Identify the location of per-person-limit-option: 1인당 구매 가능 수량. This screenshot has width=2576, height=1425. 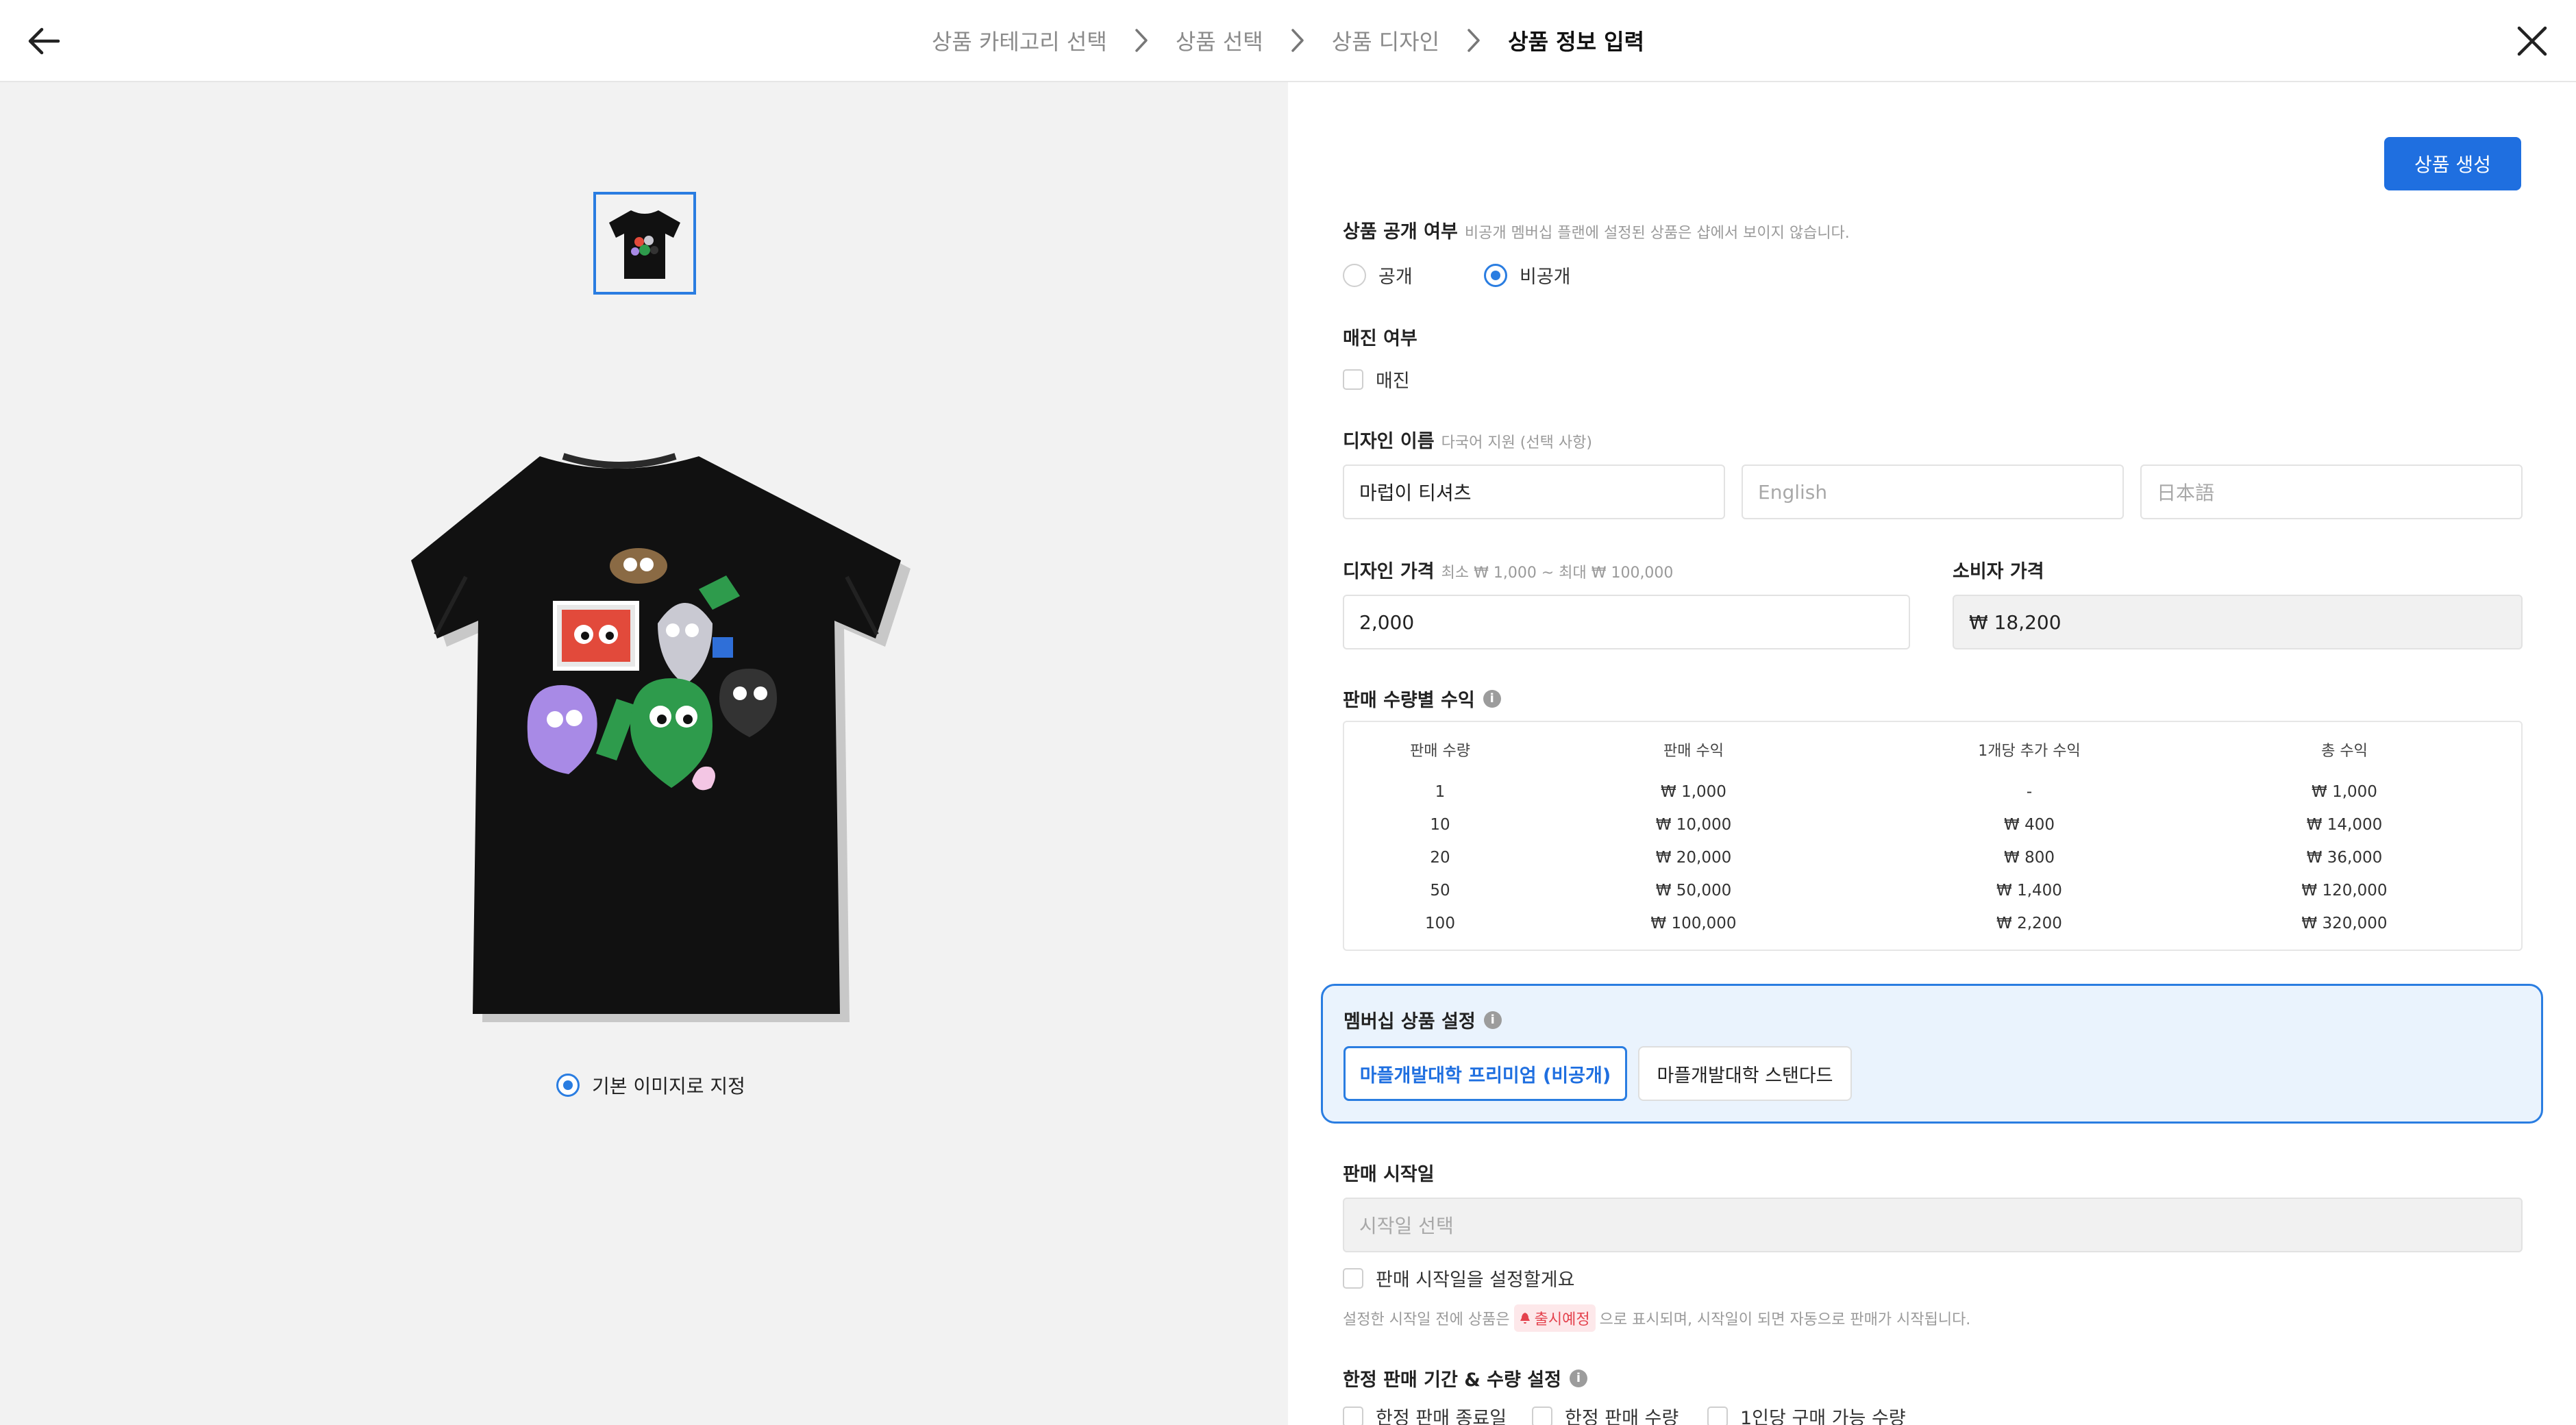
(1806, 1414).